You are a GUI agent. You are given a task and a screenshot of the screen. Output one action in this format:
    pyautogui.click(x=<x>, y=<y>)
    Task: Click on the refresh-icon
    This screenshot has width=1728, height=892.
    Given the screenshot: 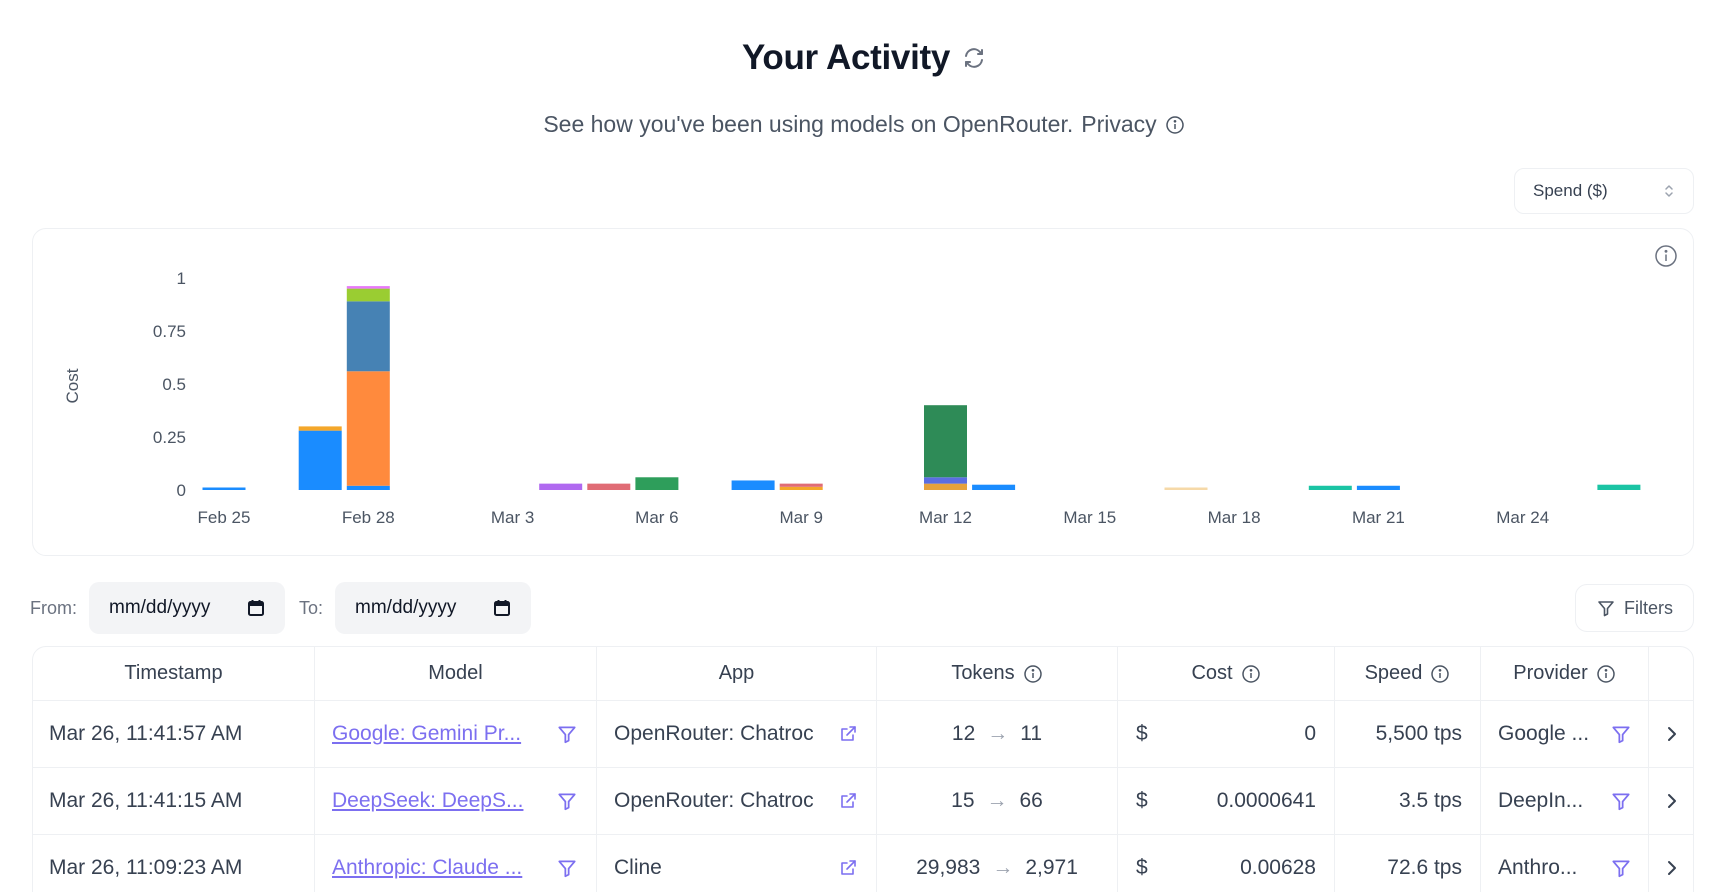 What is the action you would take?
    pyautogui.click(x=974, y=58)
    